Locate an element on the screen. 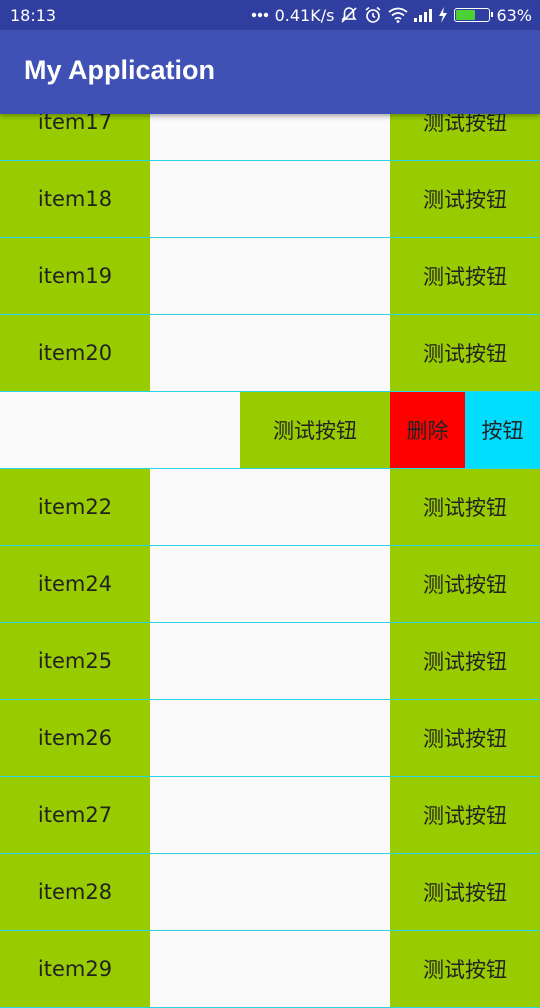  list-item: item29 测试按钮 is located at coordinates (270, 969).